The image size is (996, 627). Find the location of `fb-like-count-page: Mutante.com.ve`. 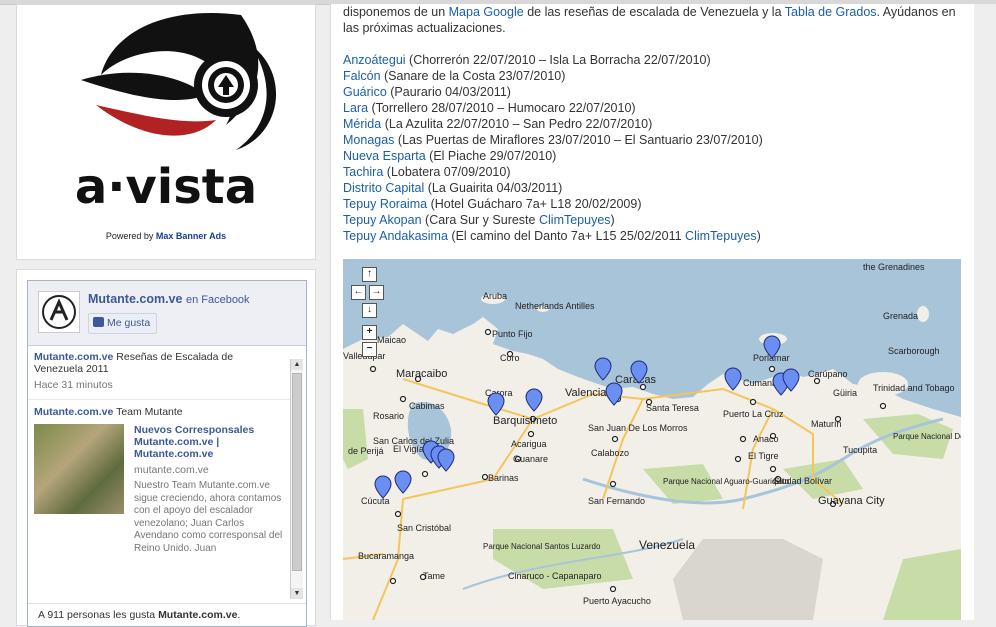

fb-like-count-page: Mutante.com.ve is located at coordinates (197, 615).